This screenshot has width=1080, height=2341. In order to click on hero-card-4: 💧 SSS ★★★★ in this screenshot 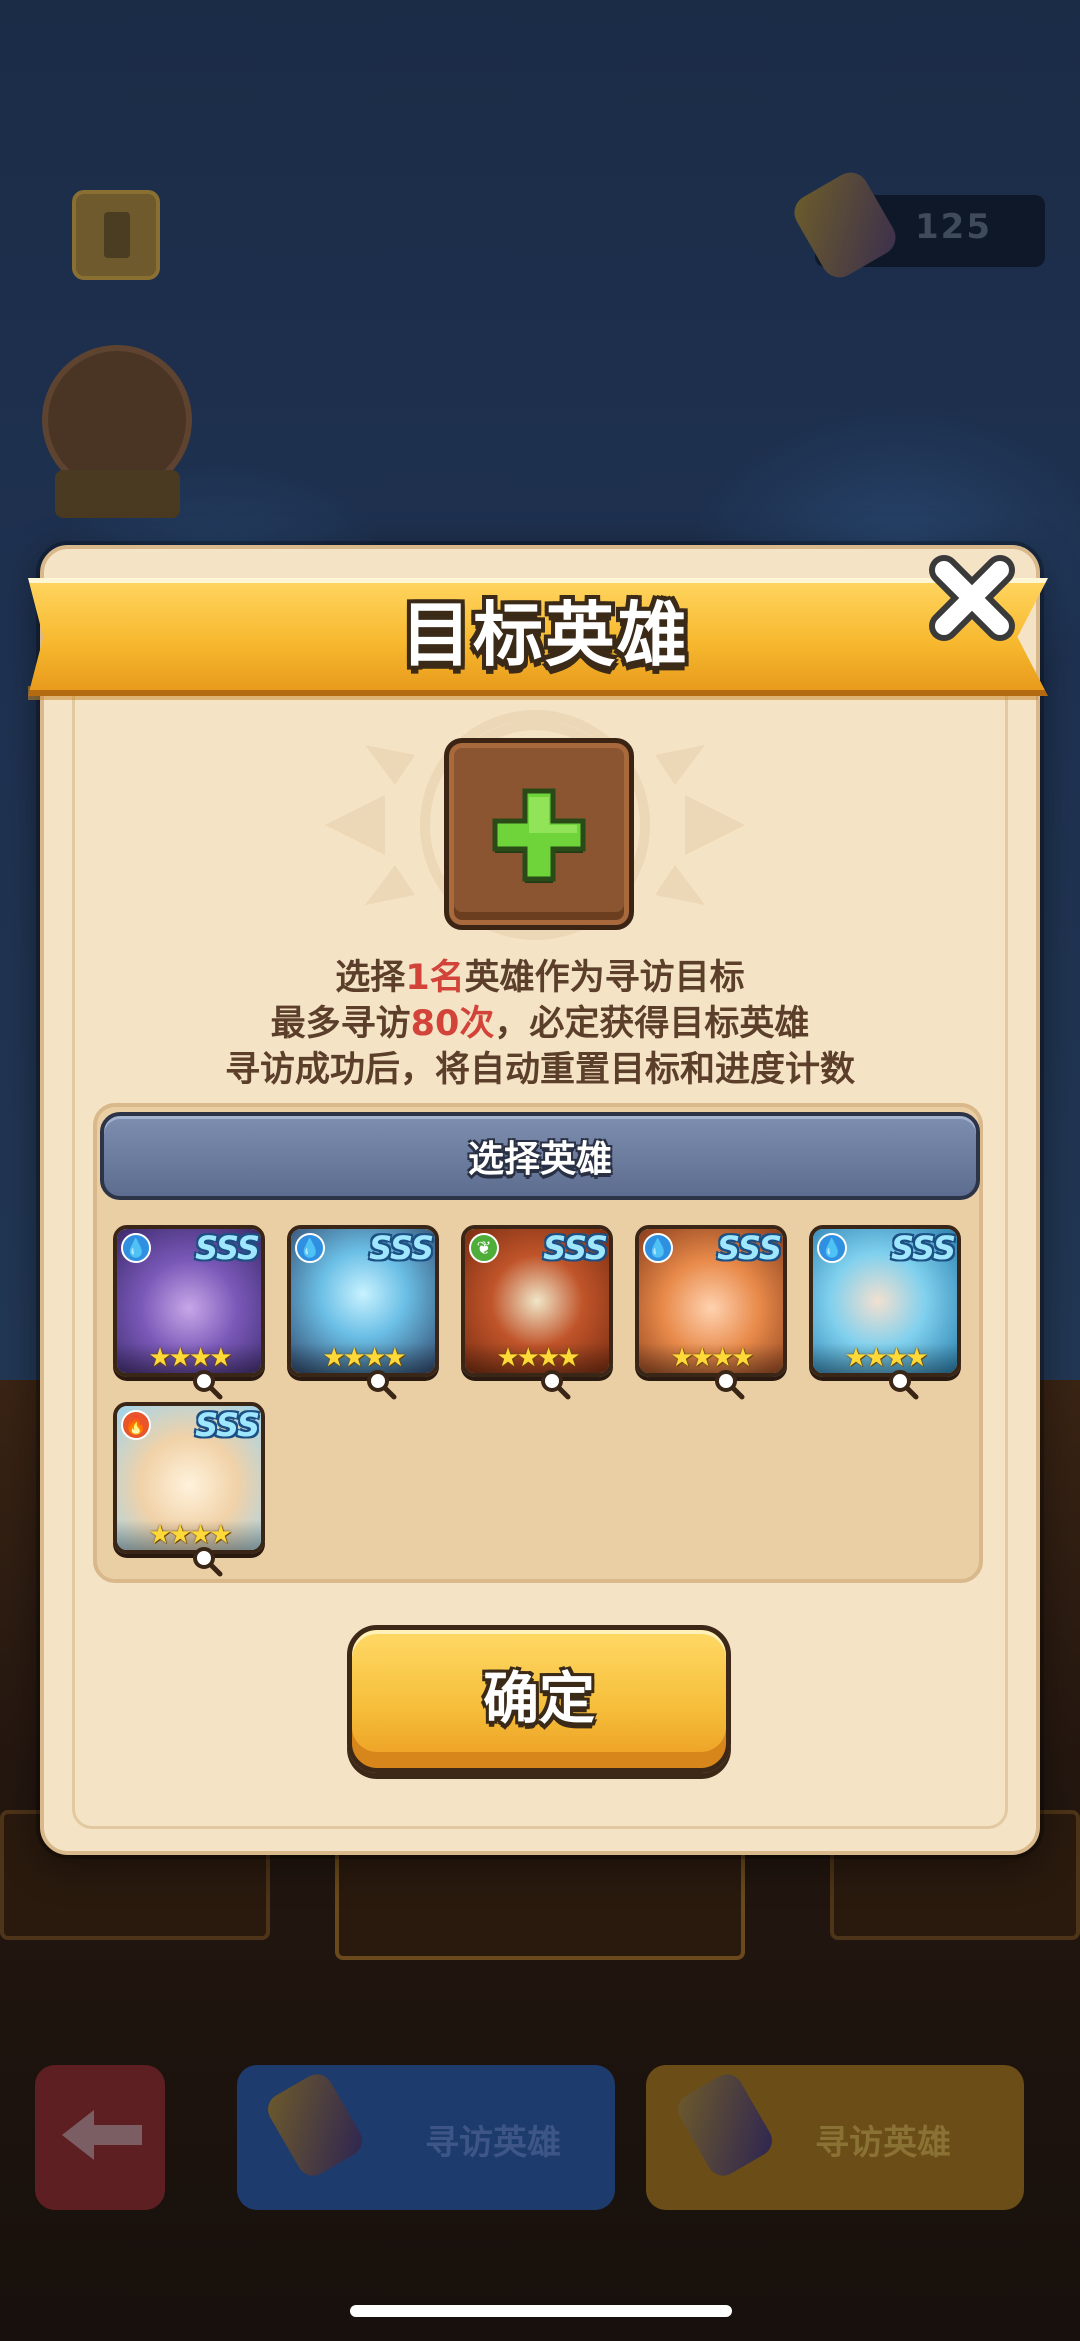, I will do `click(711, 1301)`.